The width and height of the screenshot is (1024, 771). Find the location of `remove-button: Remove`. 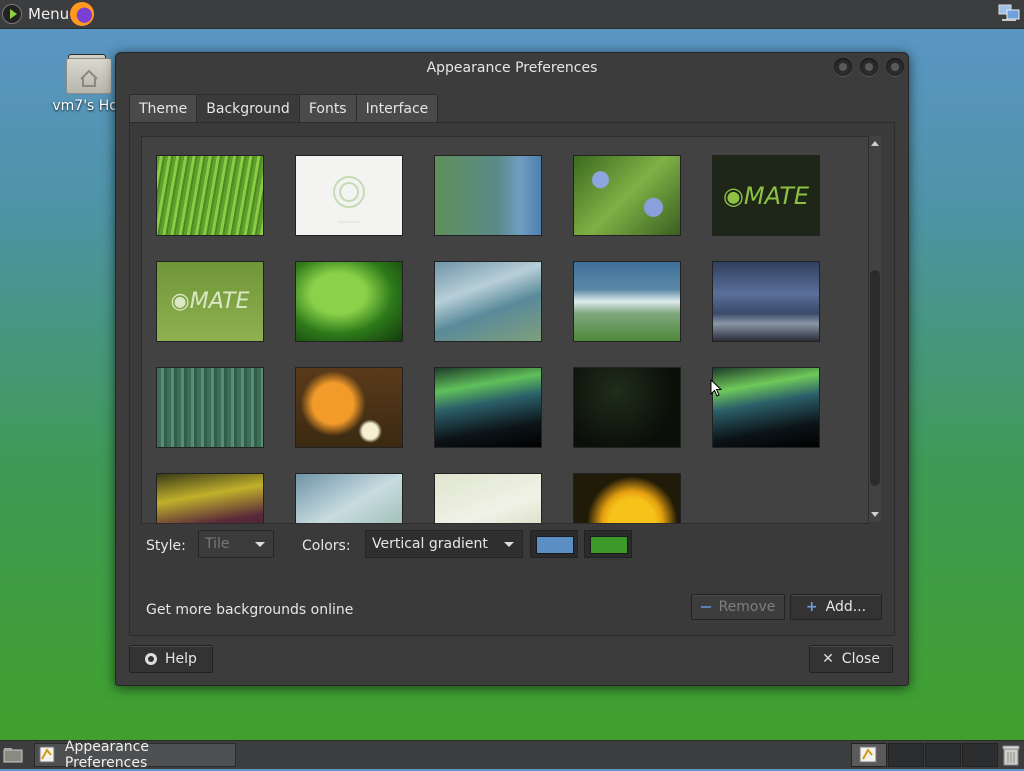

remove-button: Remove is located at coordinates (738, 607).